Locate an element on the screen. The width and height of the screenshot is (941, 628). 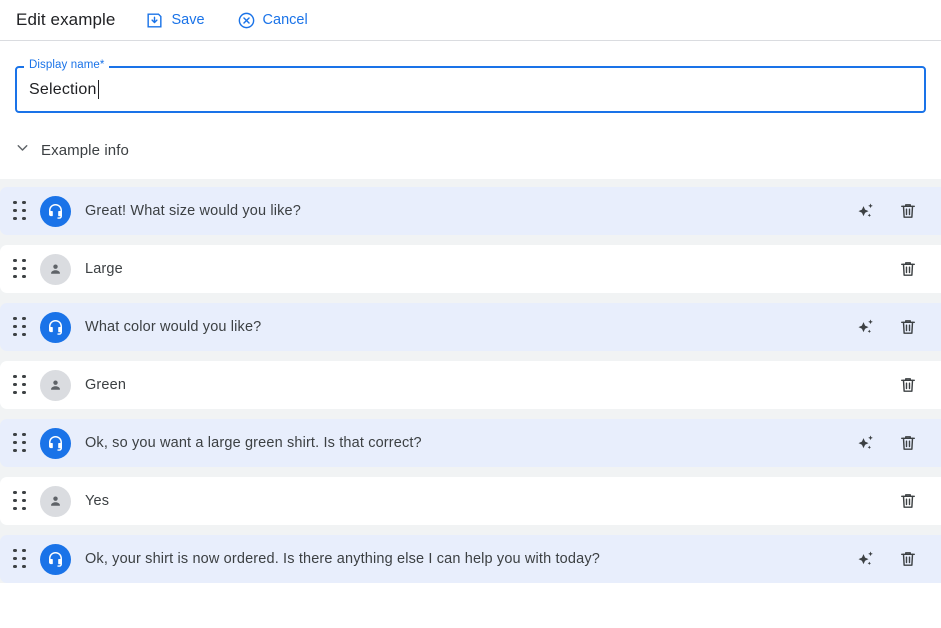
chevron-down-icon is located at coordinates (22, 150).